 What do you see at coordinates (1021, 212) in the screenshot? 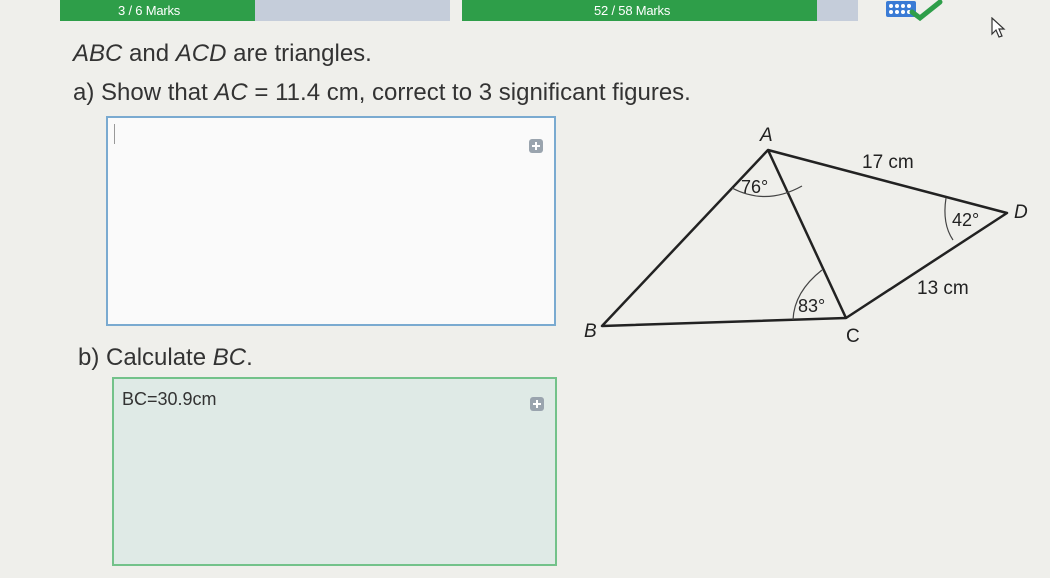
I see `vertex-d-label: D` at bounding box center [1021, 212].